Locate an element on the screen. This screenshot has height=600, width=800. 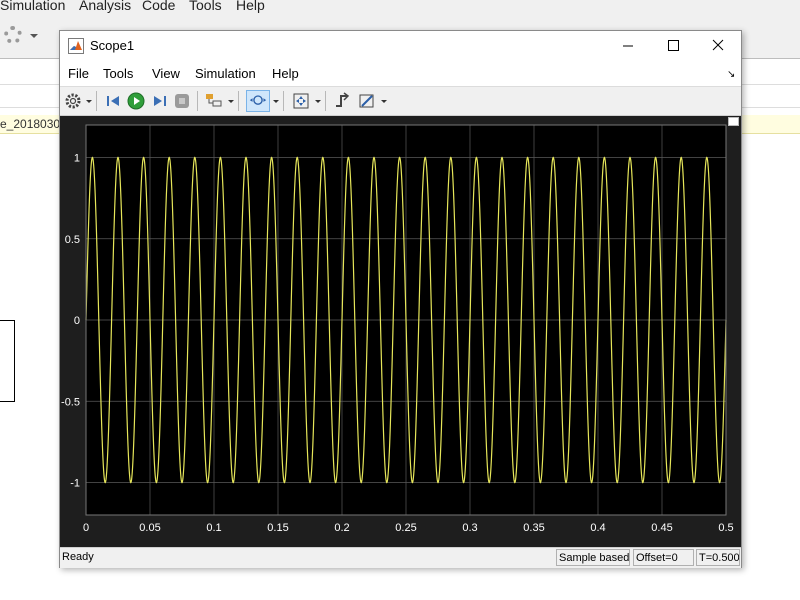
menu-view: View is located at coordinates (166, 73).